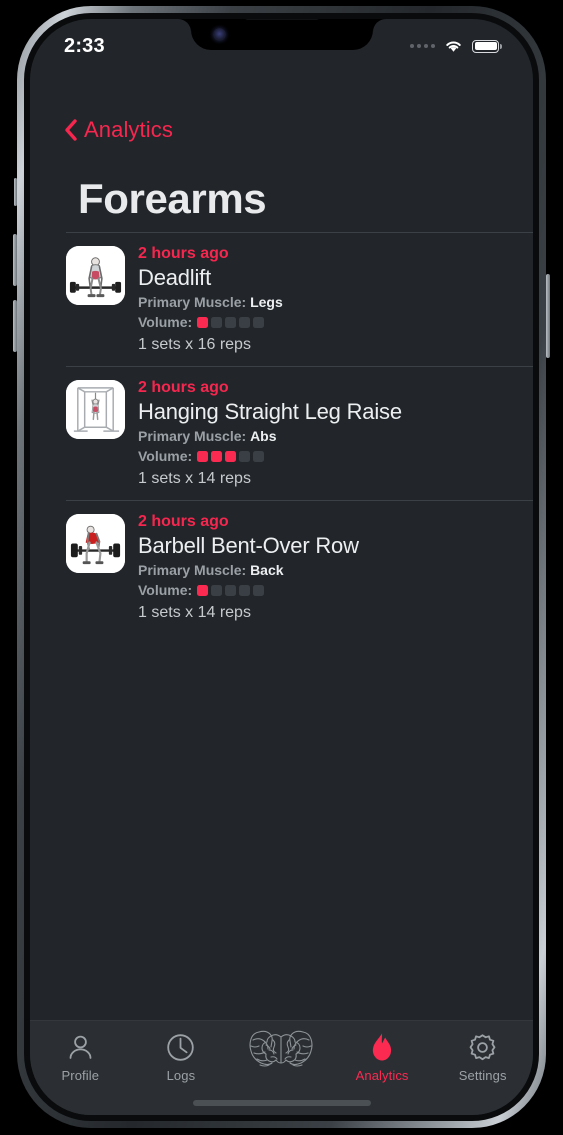 The image size is (563, 1135). I want to click on tab-settings-label: Settings, so click(482, 1075).